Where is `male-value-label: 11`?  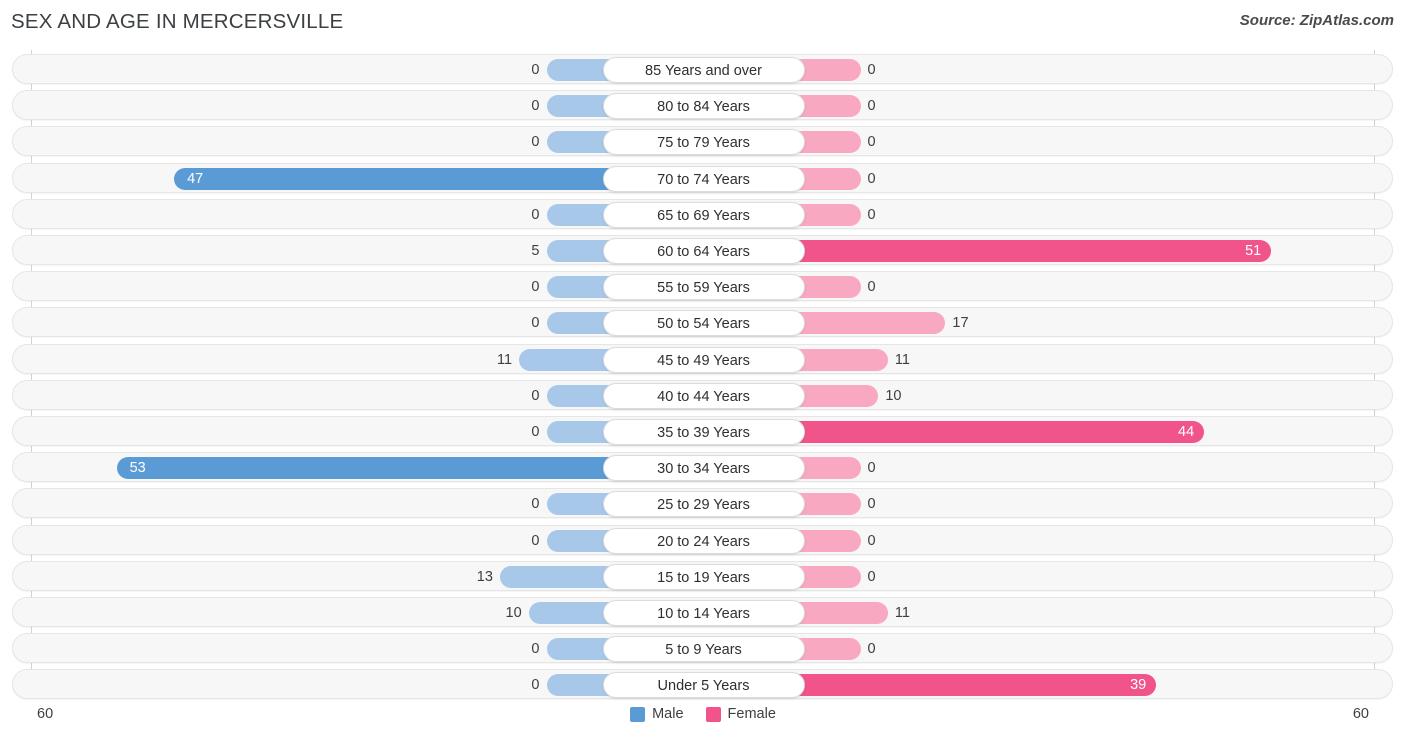 male-value-label: 11 is located at coordinates (505, 359).